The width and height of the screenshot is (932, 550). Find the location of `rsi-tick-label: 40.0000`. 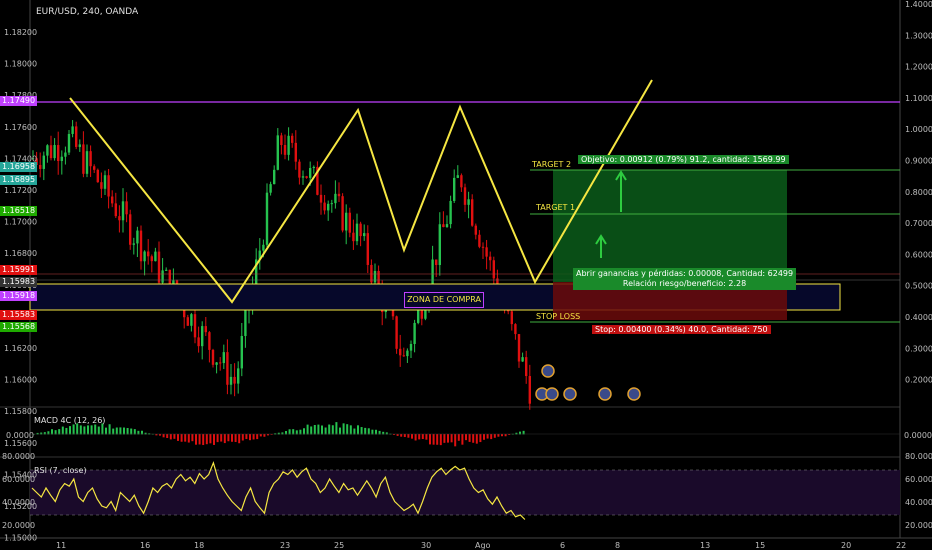

rsi-tick-label: 40.0000 is located at coordinates (18, 502).